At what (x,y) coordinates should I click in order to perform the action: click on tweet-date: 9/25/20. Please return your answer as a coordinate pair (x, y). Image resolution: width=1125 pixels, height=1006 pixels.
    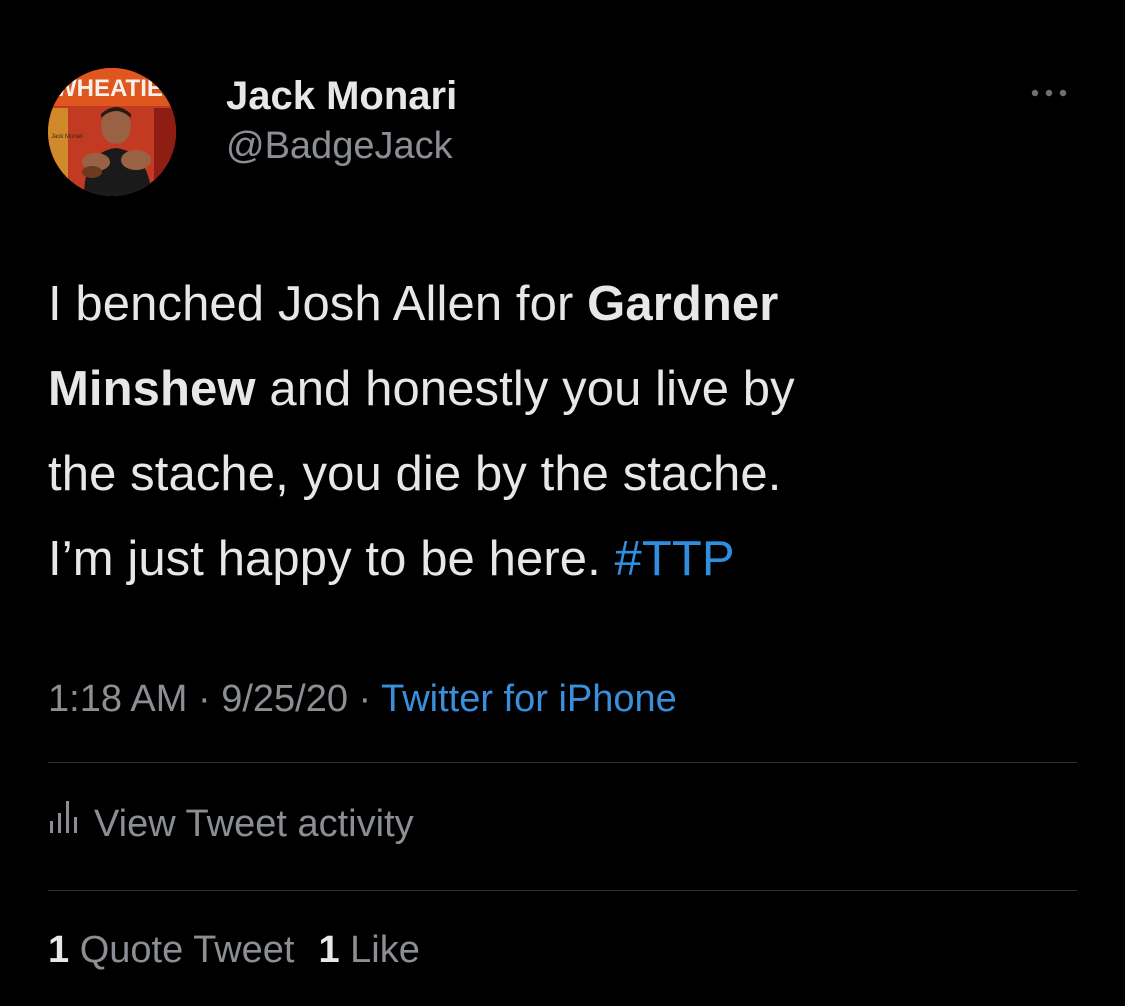
    Looking at the image, I should click on (284, 699).